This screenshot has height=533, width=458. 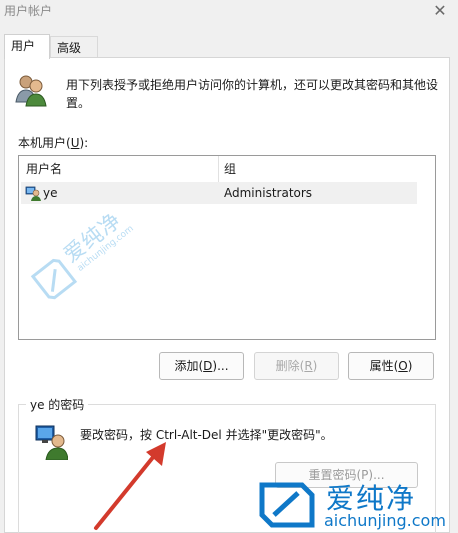 I want to click on close-icon: ✕, so click(x=440, y=11).